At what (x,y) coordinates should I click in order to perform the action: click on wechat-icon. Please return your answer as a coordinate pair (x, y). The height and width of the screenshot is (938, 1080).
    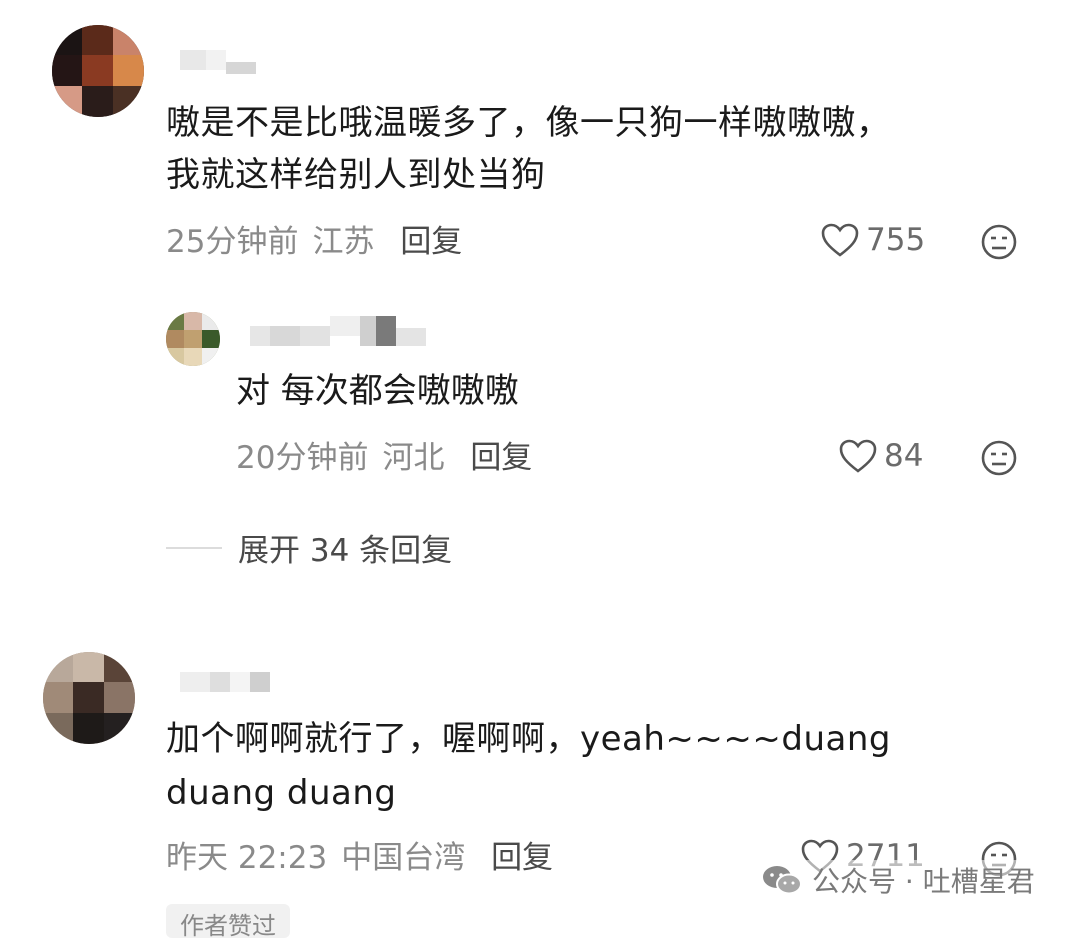
    Looking at the image, I should click on (782, 880).